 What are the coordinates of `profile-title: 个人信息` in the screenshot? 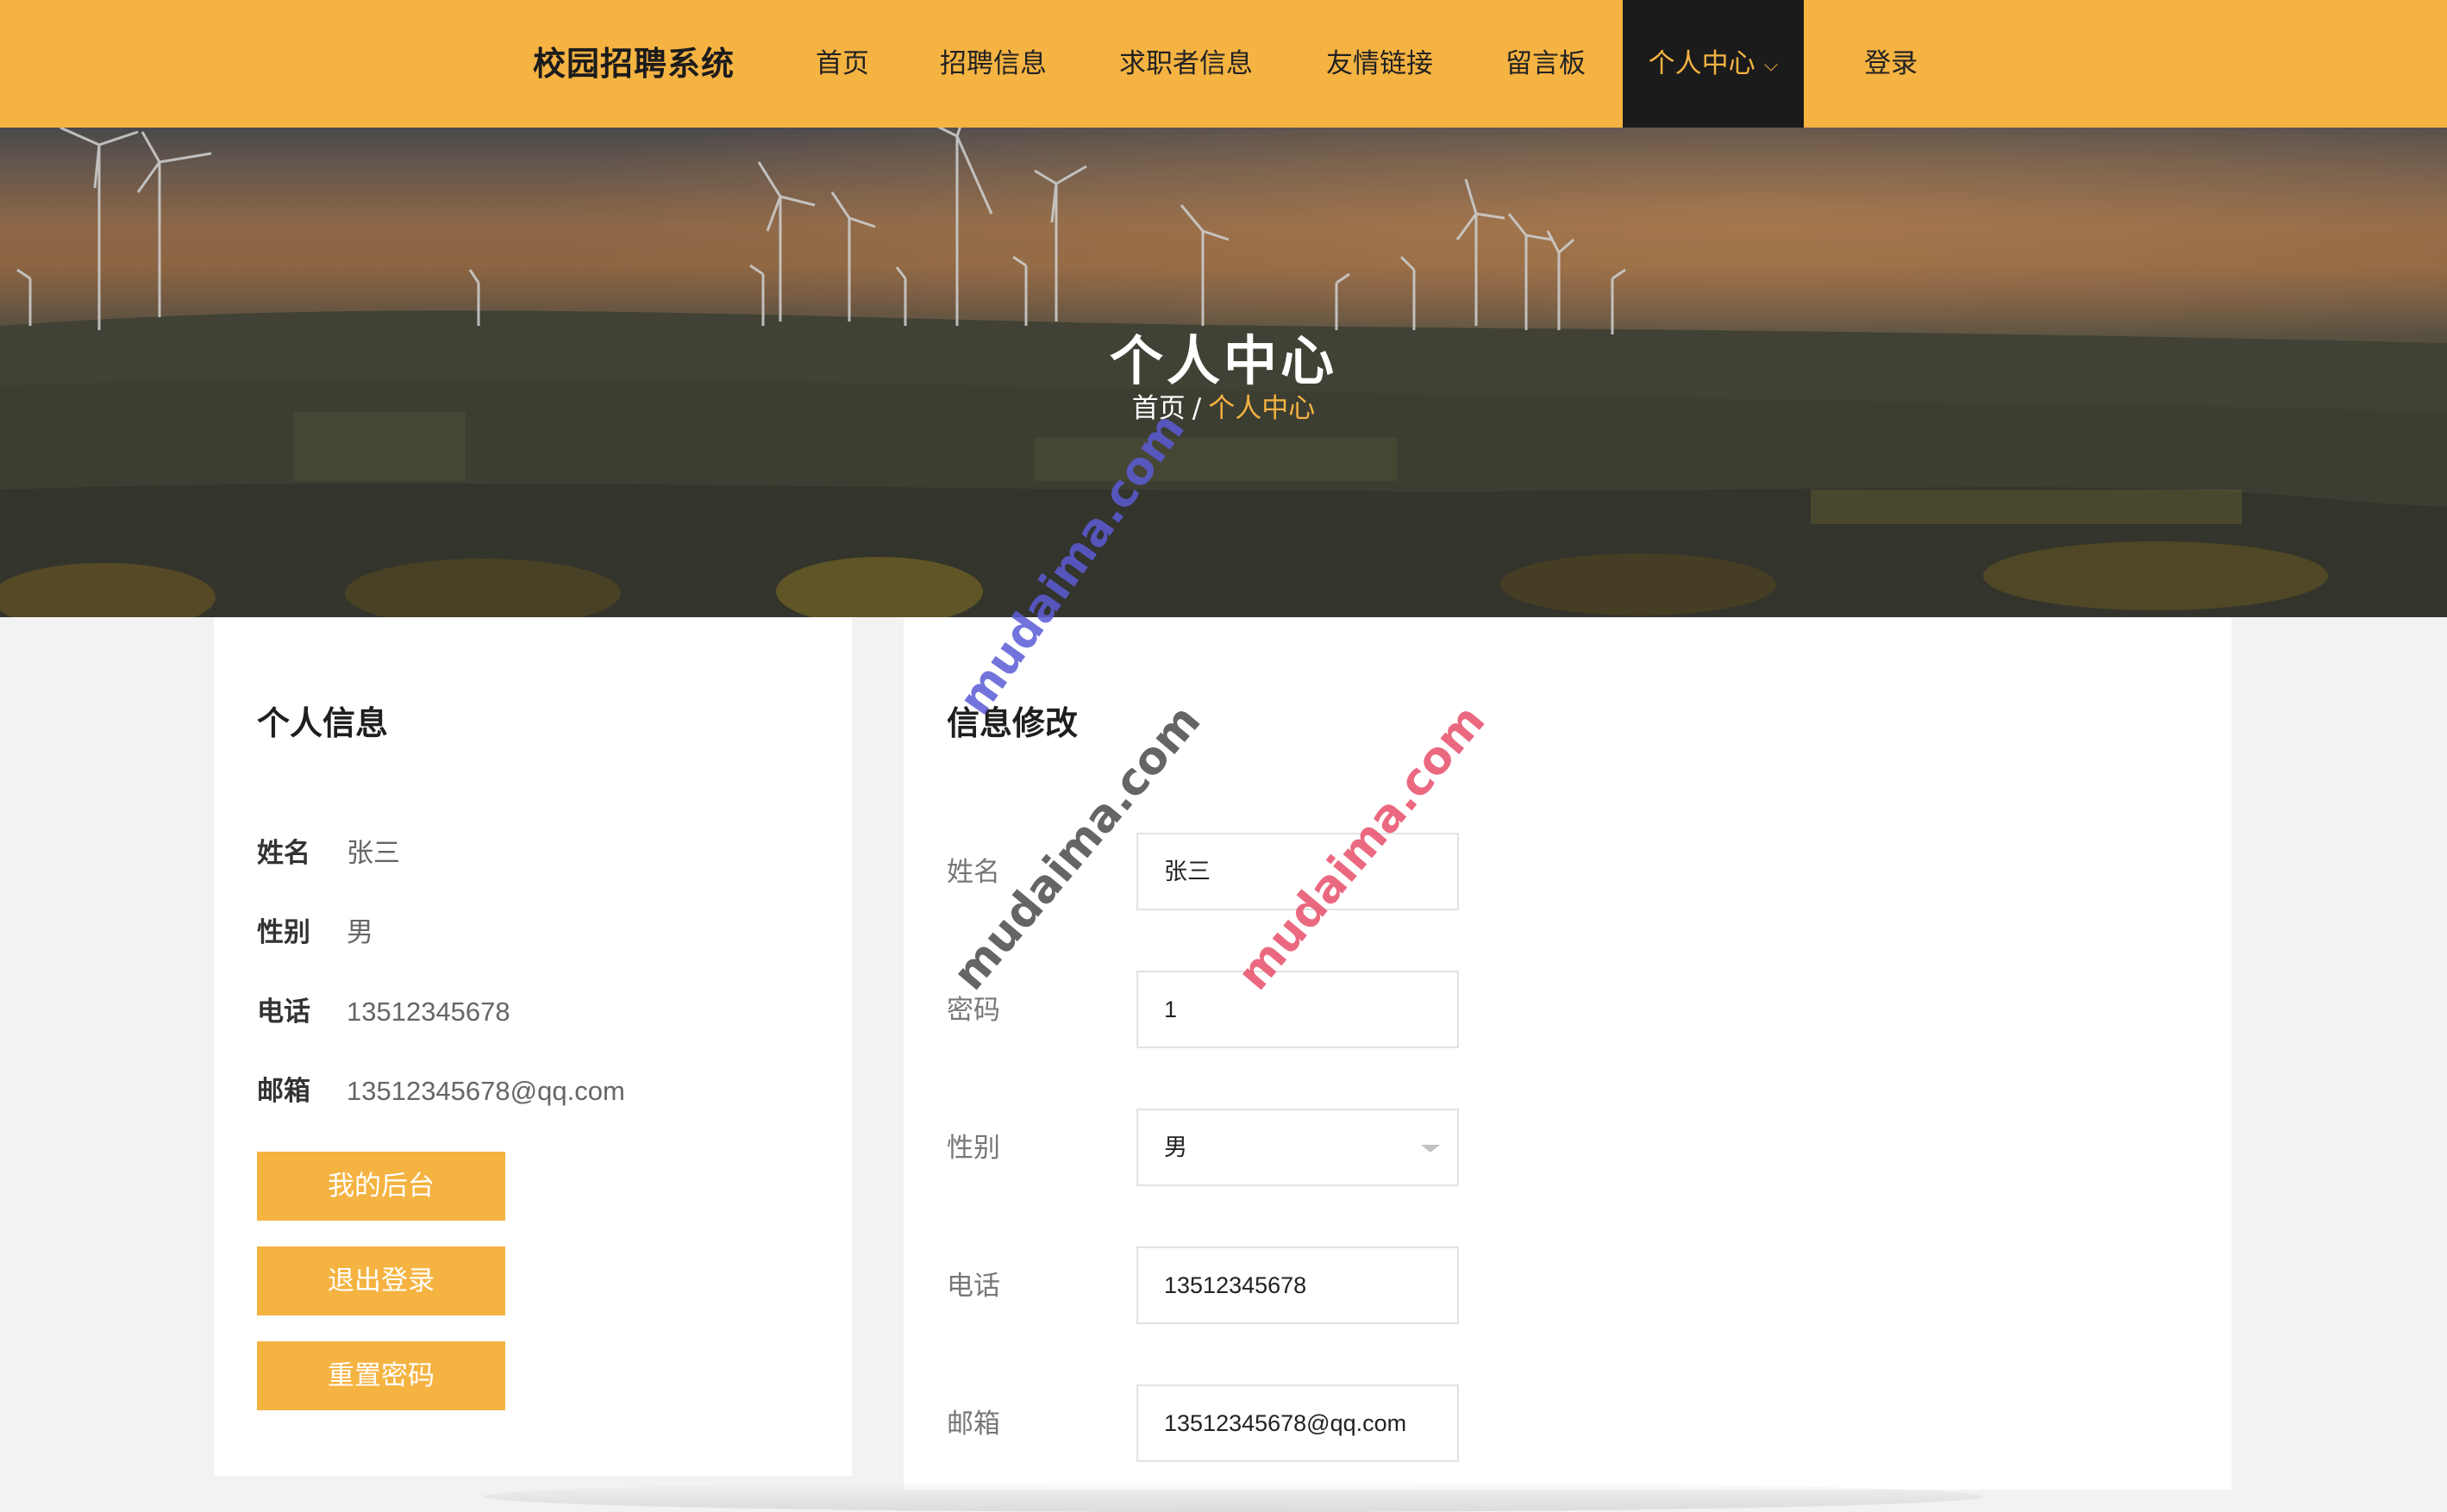 It's located at (323, 723).